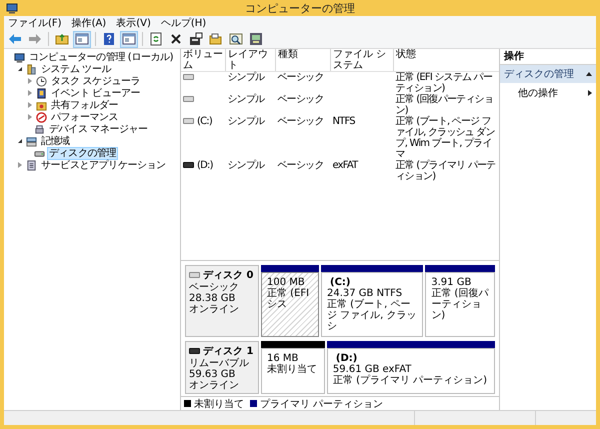  What do you see at coordinates (31, 165) in the screenshot?
I see `services-icon` at bounding box center [31, 165].